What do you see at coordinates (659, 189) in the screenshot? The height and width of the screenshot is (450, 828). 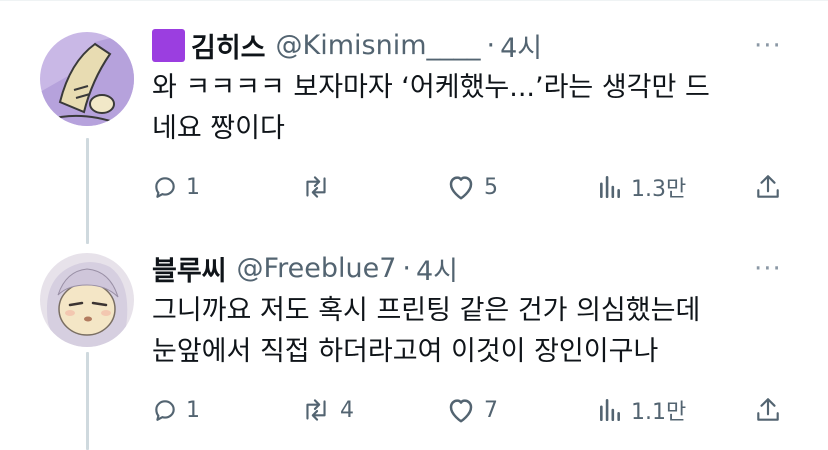 I see `view-count: 1.3만` at bounding box center [659, 189].